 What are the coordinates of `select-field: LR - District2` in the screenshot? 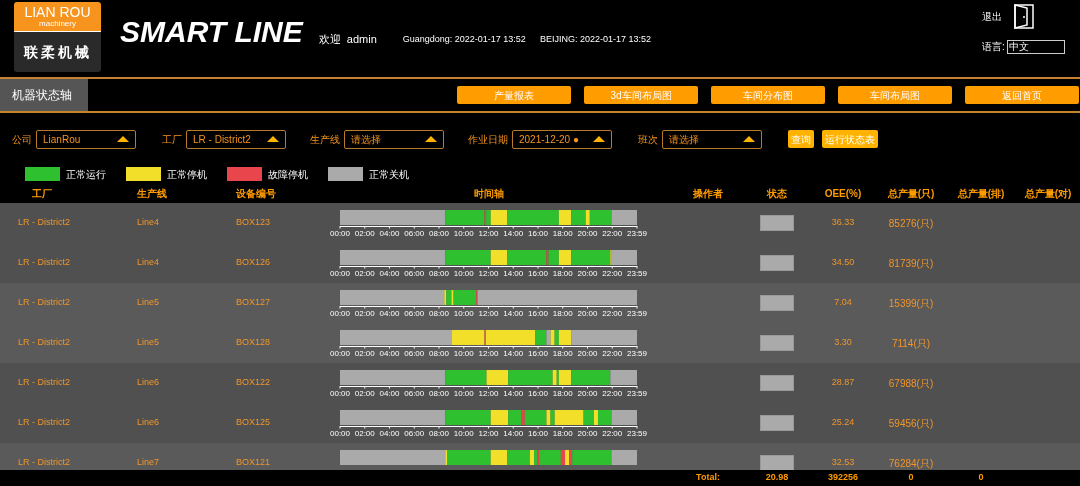 It's located at (236, 139).